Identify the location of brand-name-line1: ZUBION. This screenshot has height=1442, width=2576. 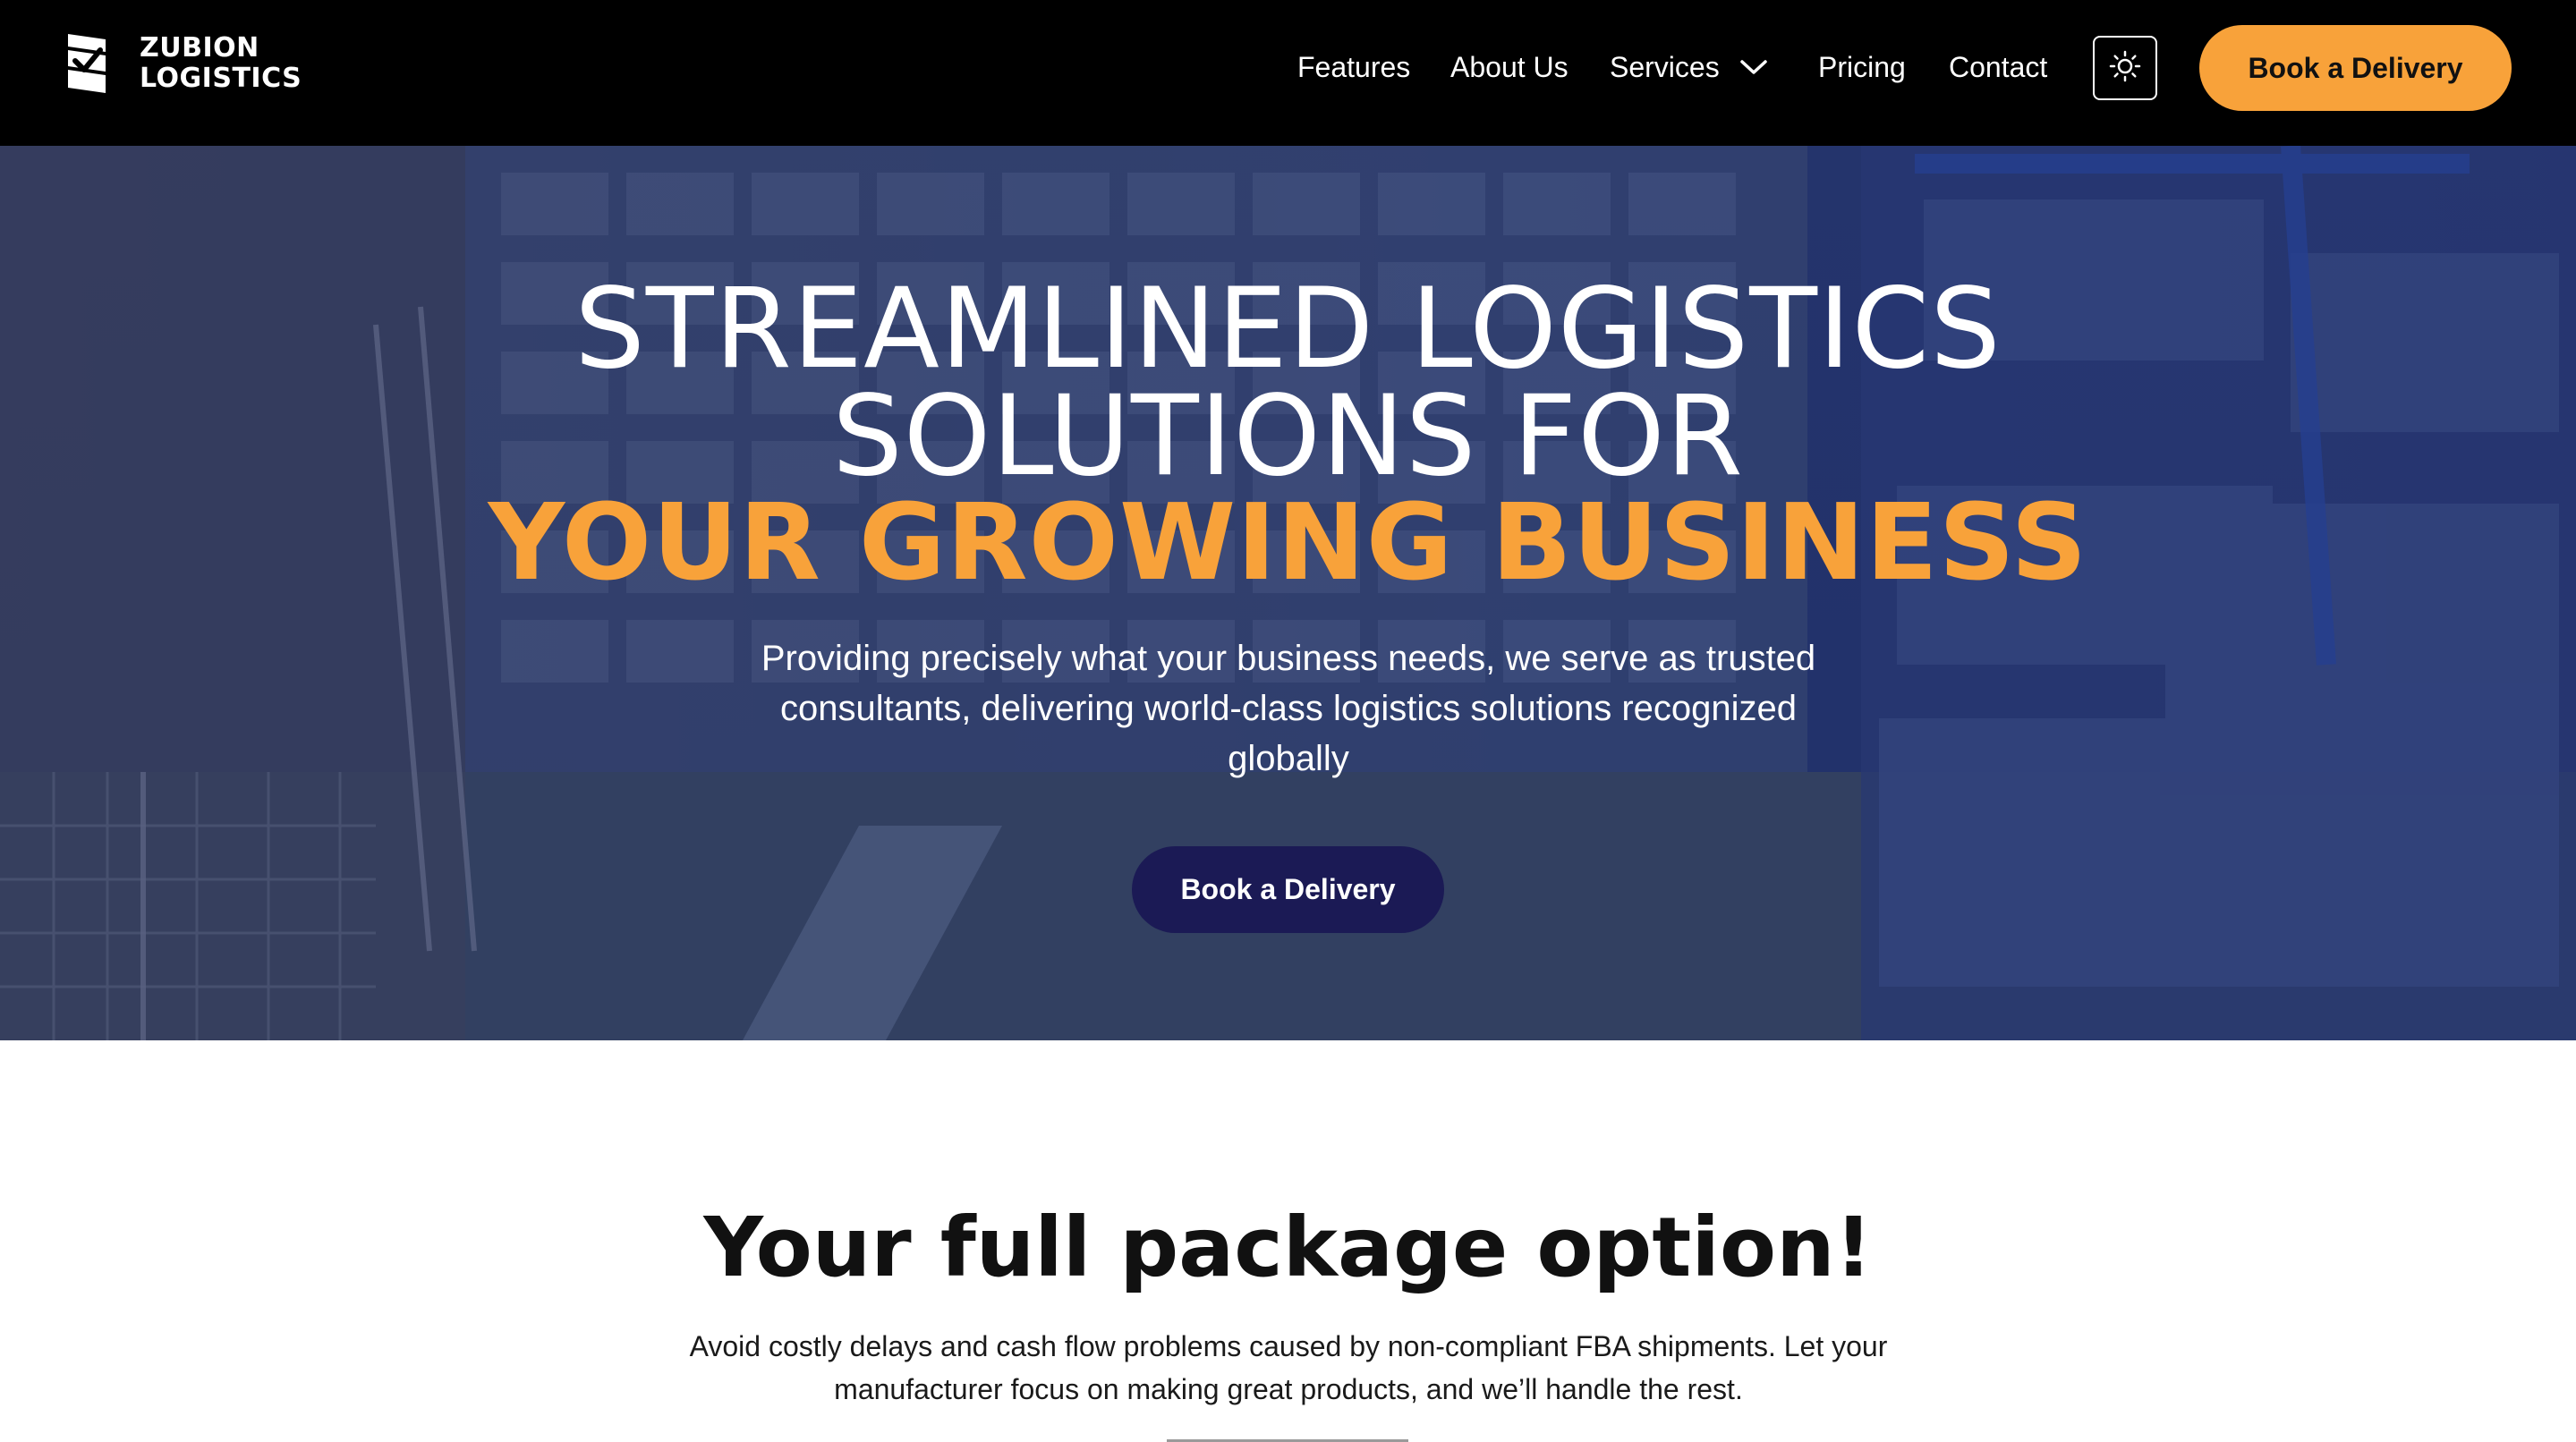
(199, 48).